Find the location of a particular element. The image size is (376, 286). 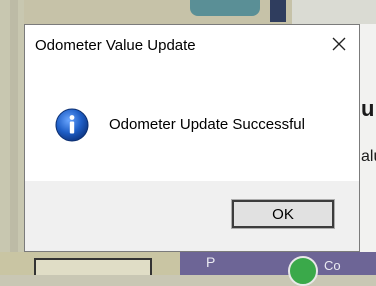

dialog-title: Odometer Value Update is located at coordinates (115, 45).